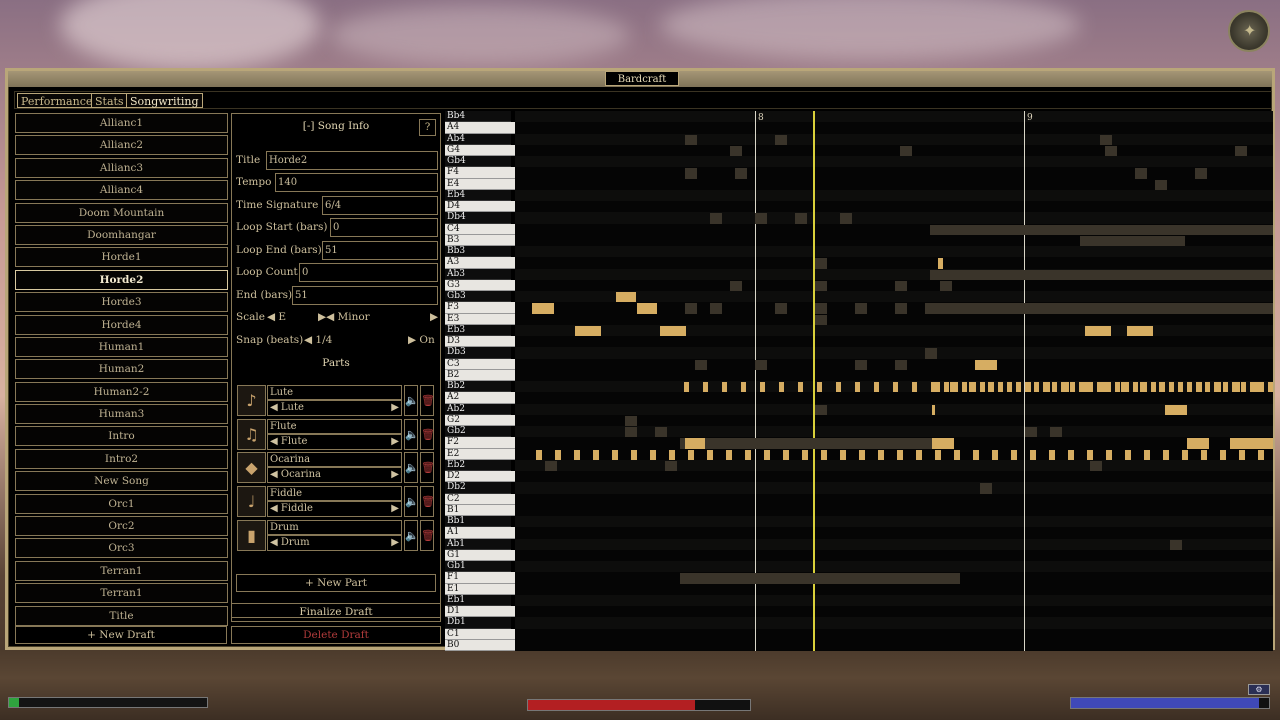 This screenshot has width=1280, height=720. Describe the element at coordinates (121, 145) in the screenshot. I see `song-item: Allianc2` at that location.